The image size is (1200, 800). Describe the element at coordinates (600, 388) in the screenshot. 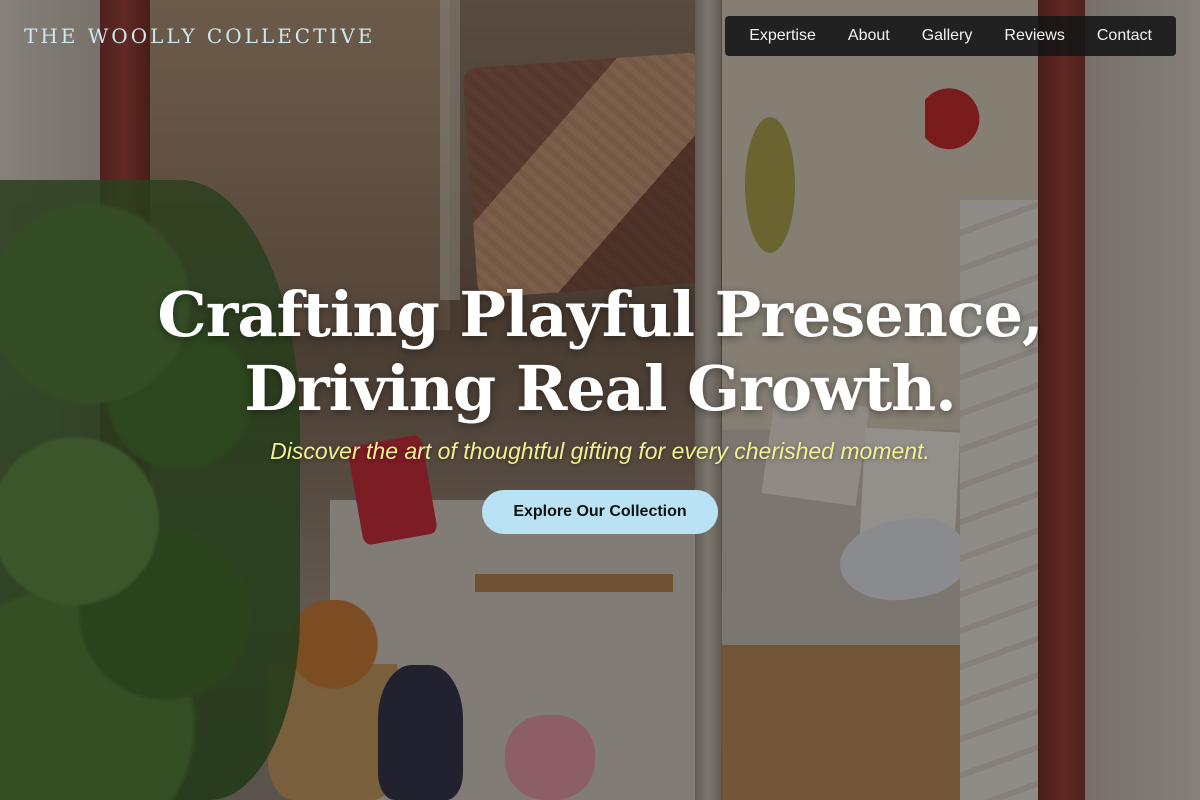

I see `hero-title-line-2: Driving Real Growth.` at that location.